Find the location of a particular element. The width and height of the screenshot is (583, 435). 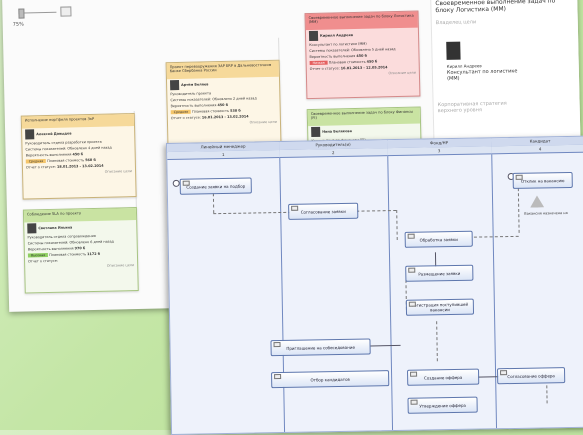

metric-value: 1172 б is located at coordinates (94, 254).